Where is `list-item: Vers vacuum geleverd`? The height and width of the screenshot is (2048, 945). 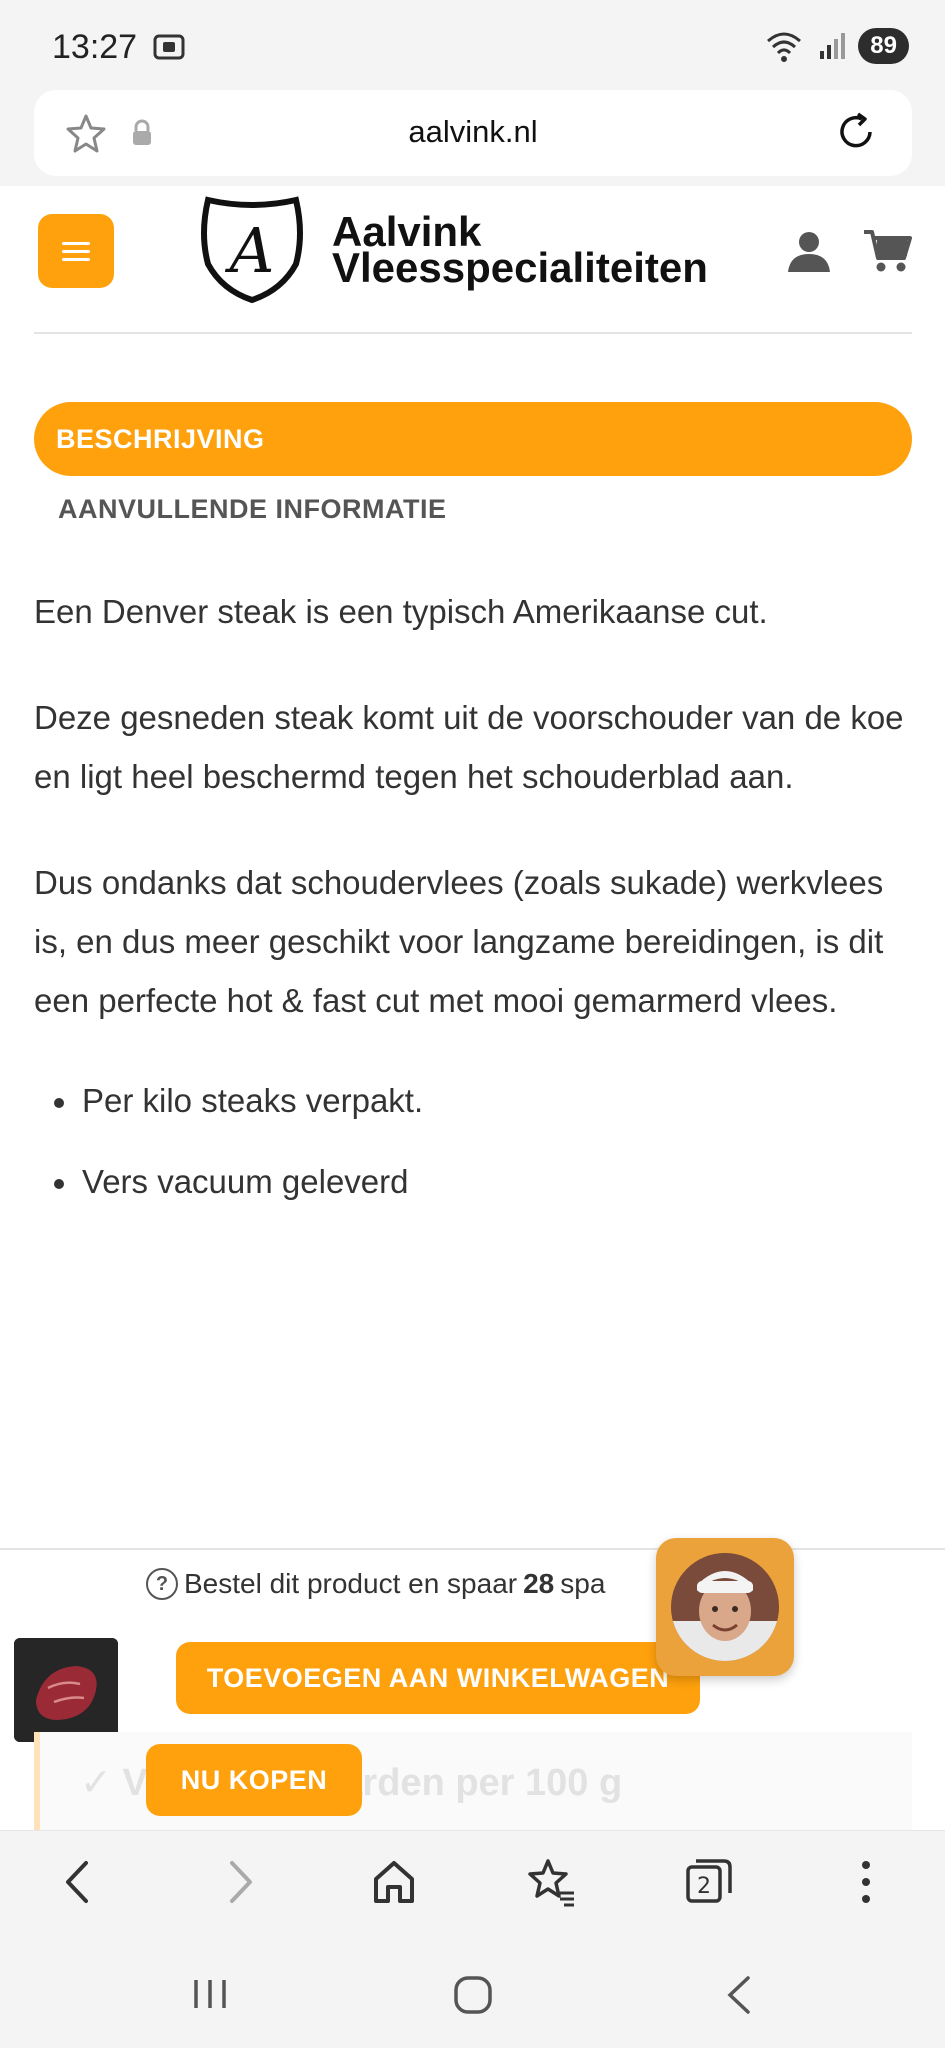
list-item: Vers vacuum geleverd is located at coordinates (473, 1181).